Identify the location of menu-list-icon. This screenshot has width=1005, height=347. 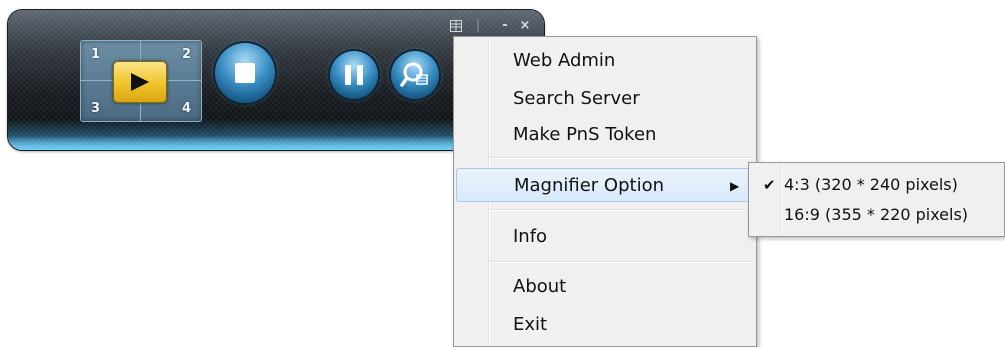
(456, 26).